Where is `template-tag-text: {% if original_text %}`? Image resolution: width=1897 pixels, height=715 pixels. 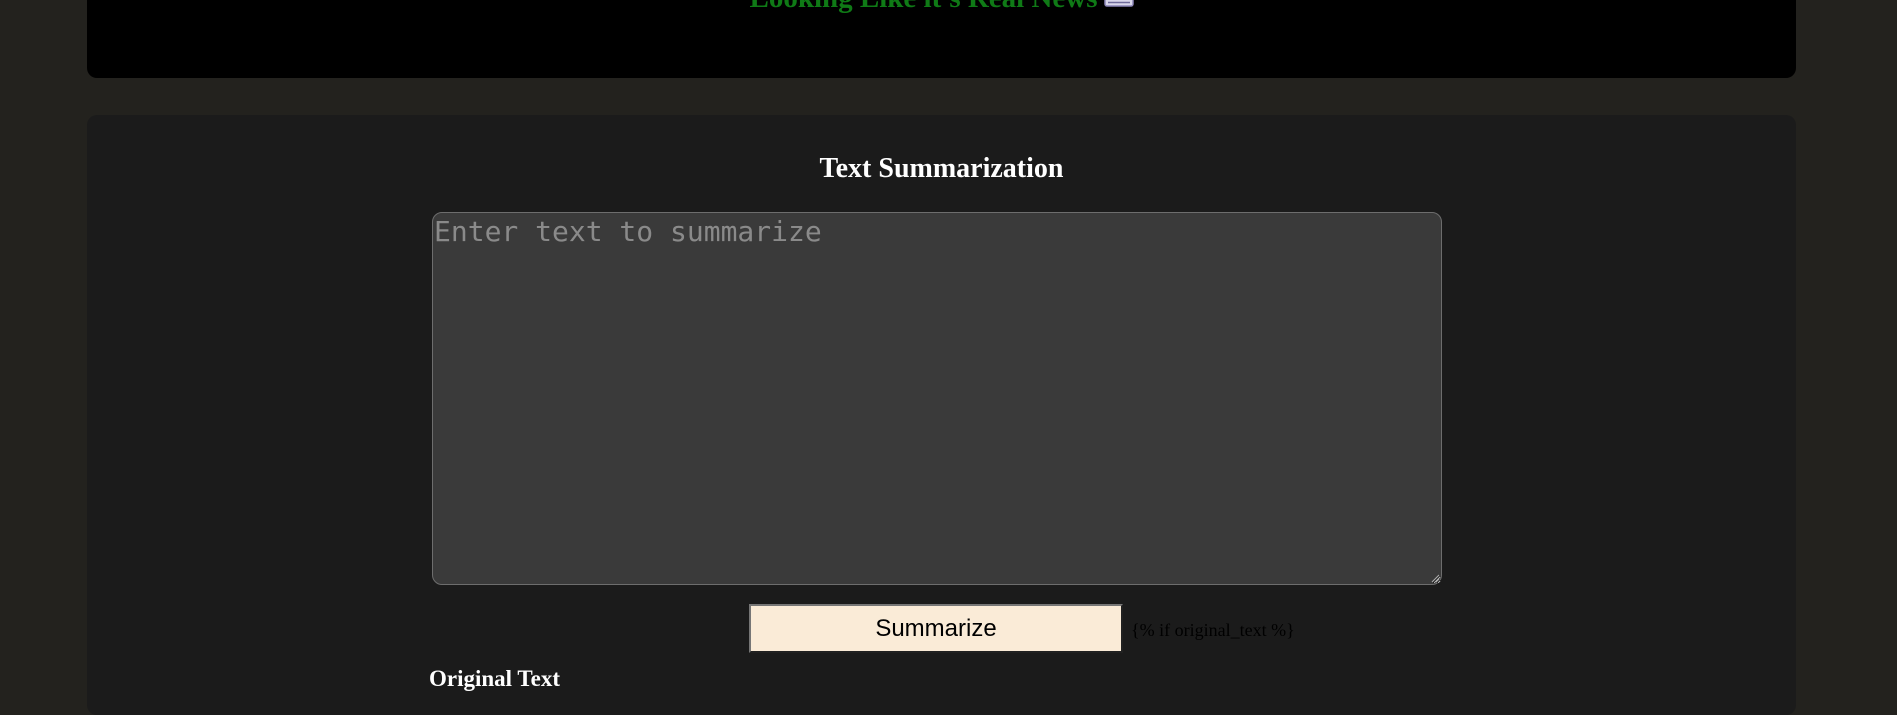 template-tag-text: {% if original_text %} is located at coordinates (1213, 630).